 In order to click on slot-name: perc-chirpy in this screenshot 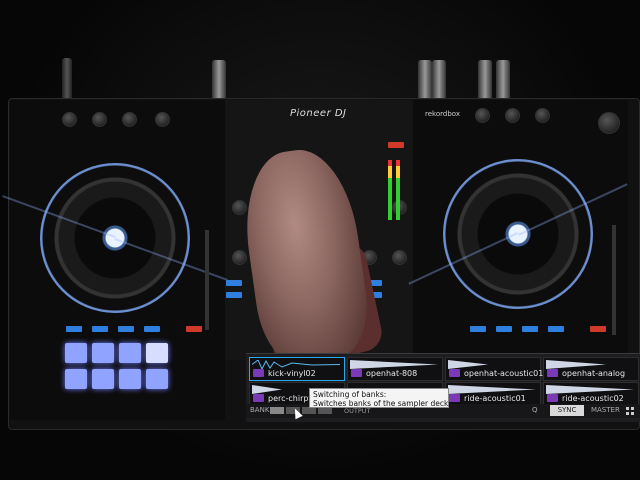, I will do `click(291, 398)`.